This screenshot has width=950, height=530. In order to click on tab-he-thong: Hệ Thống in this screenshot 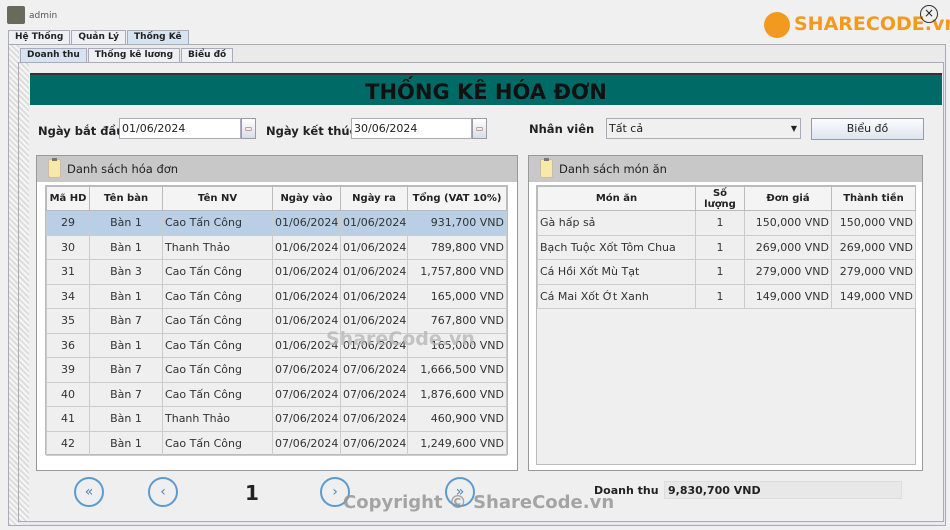, I will do `click(39, 37)`.